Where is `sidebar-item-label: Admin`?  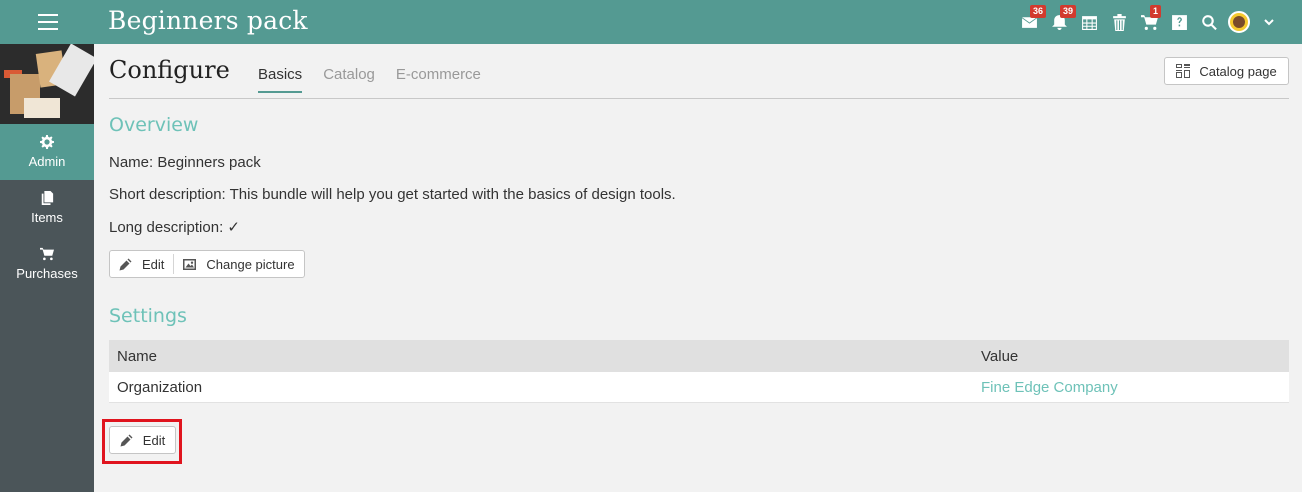 sidebar-item-label: Admin is located at coordinates (47, 161).